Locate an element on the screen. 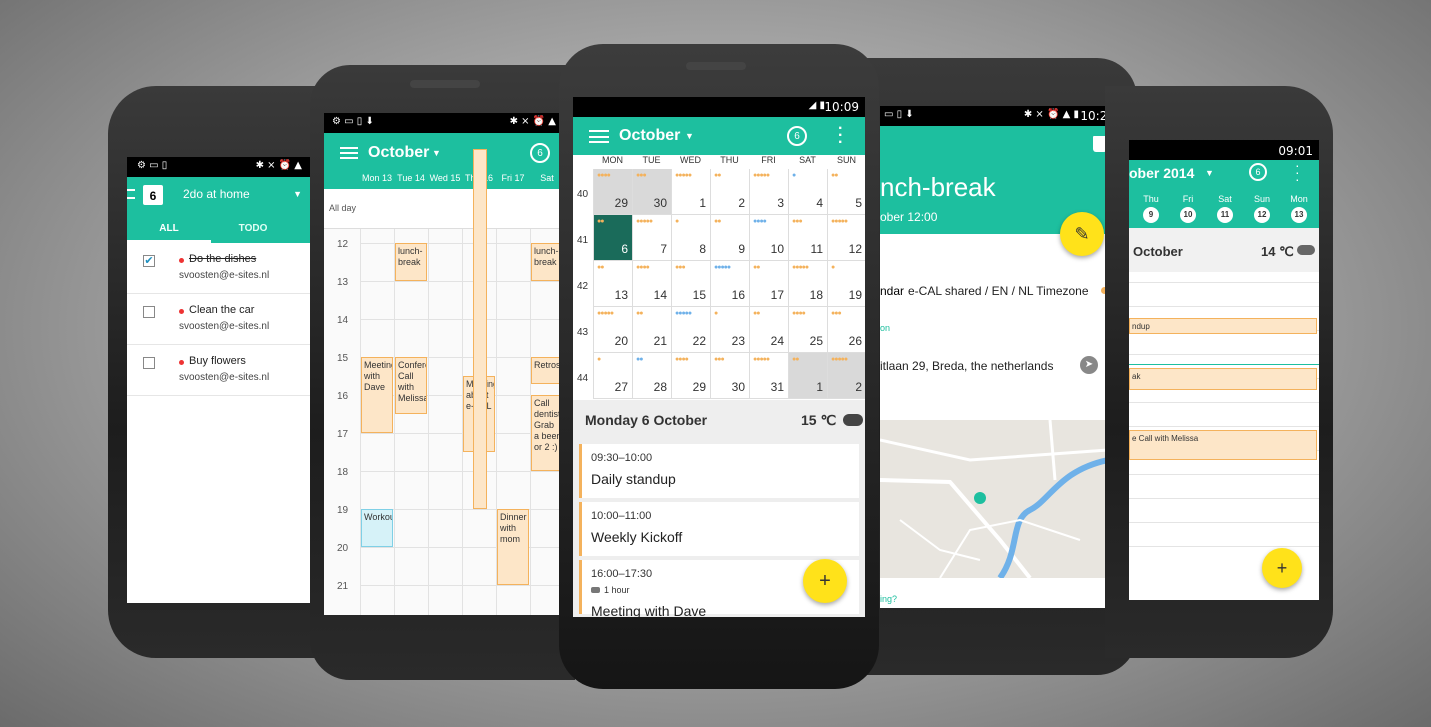  day-cell: ●●●● 25 is located at coordinates (807, 330).